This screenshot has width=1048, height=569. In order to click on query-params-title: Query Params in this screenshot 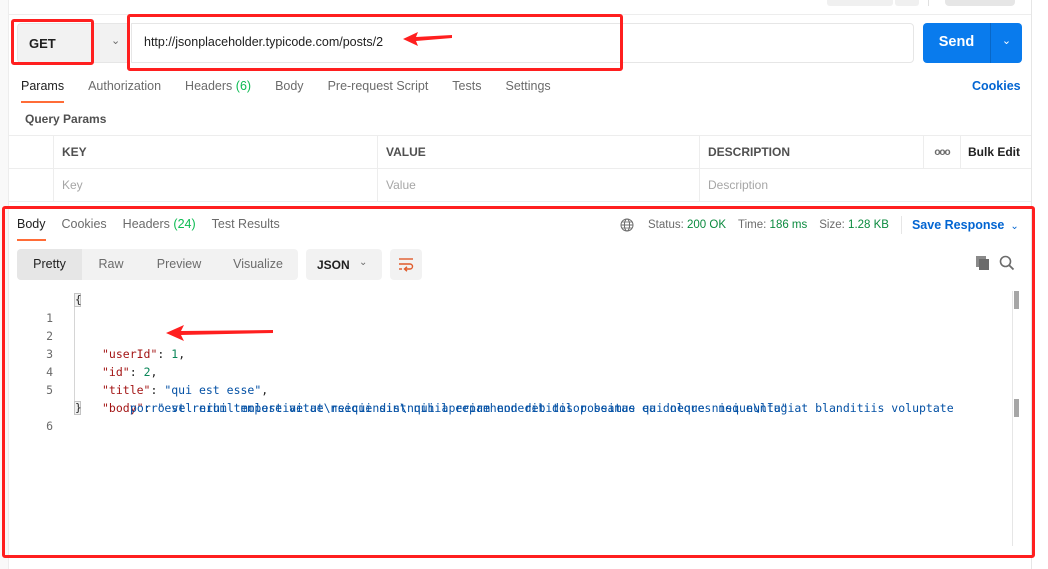, I will do `click(66, 119)`.